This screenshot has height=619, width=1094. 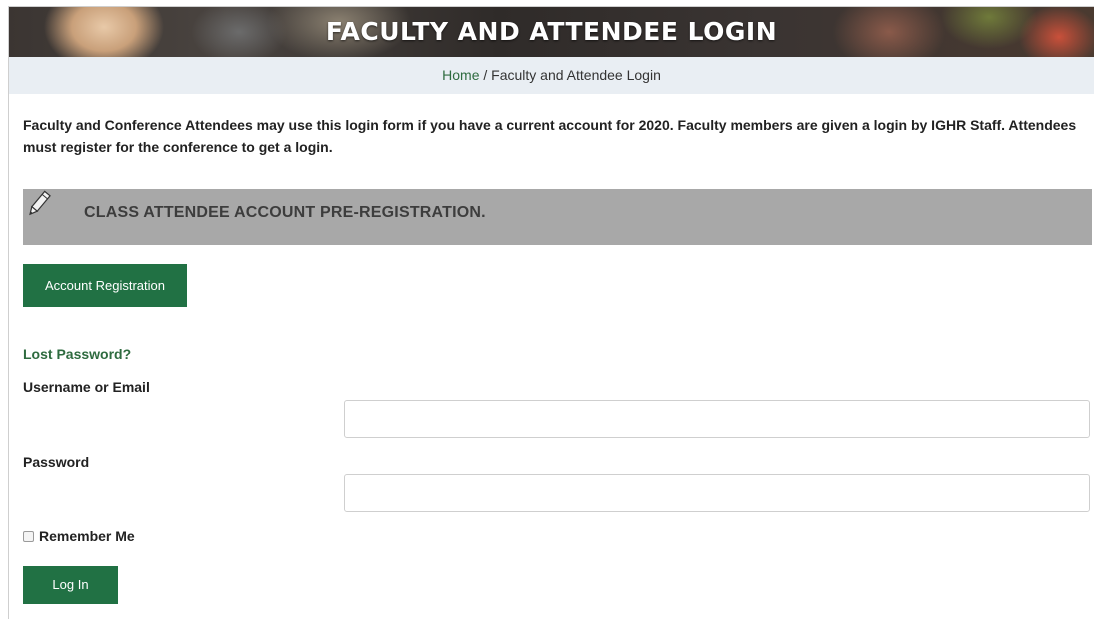 I want to click on page-title: FACULTY AND ATTENDEE LOGIN, so click(x=551, y=31).